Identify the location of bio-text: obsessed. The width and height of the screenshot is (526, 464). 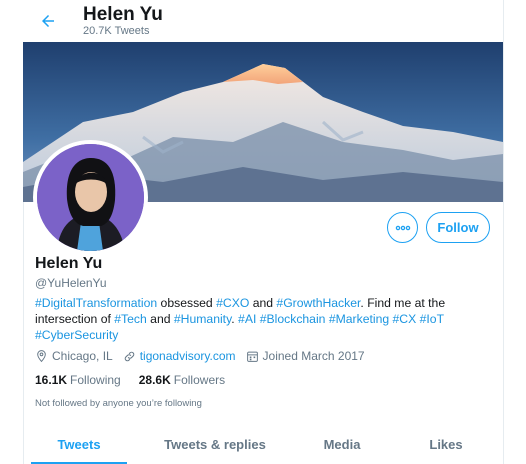
(187, 303).